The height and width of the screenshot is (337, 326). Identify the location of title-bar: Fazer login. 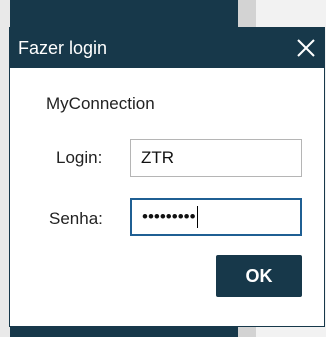
(167, 48).